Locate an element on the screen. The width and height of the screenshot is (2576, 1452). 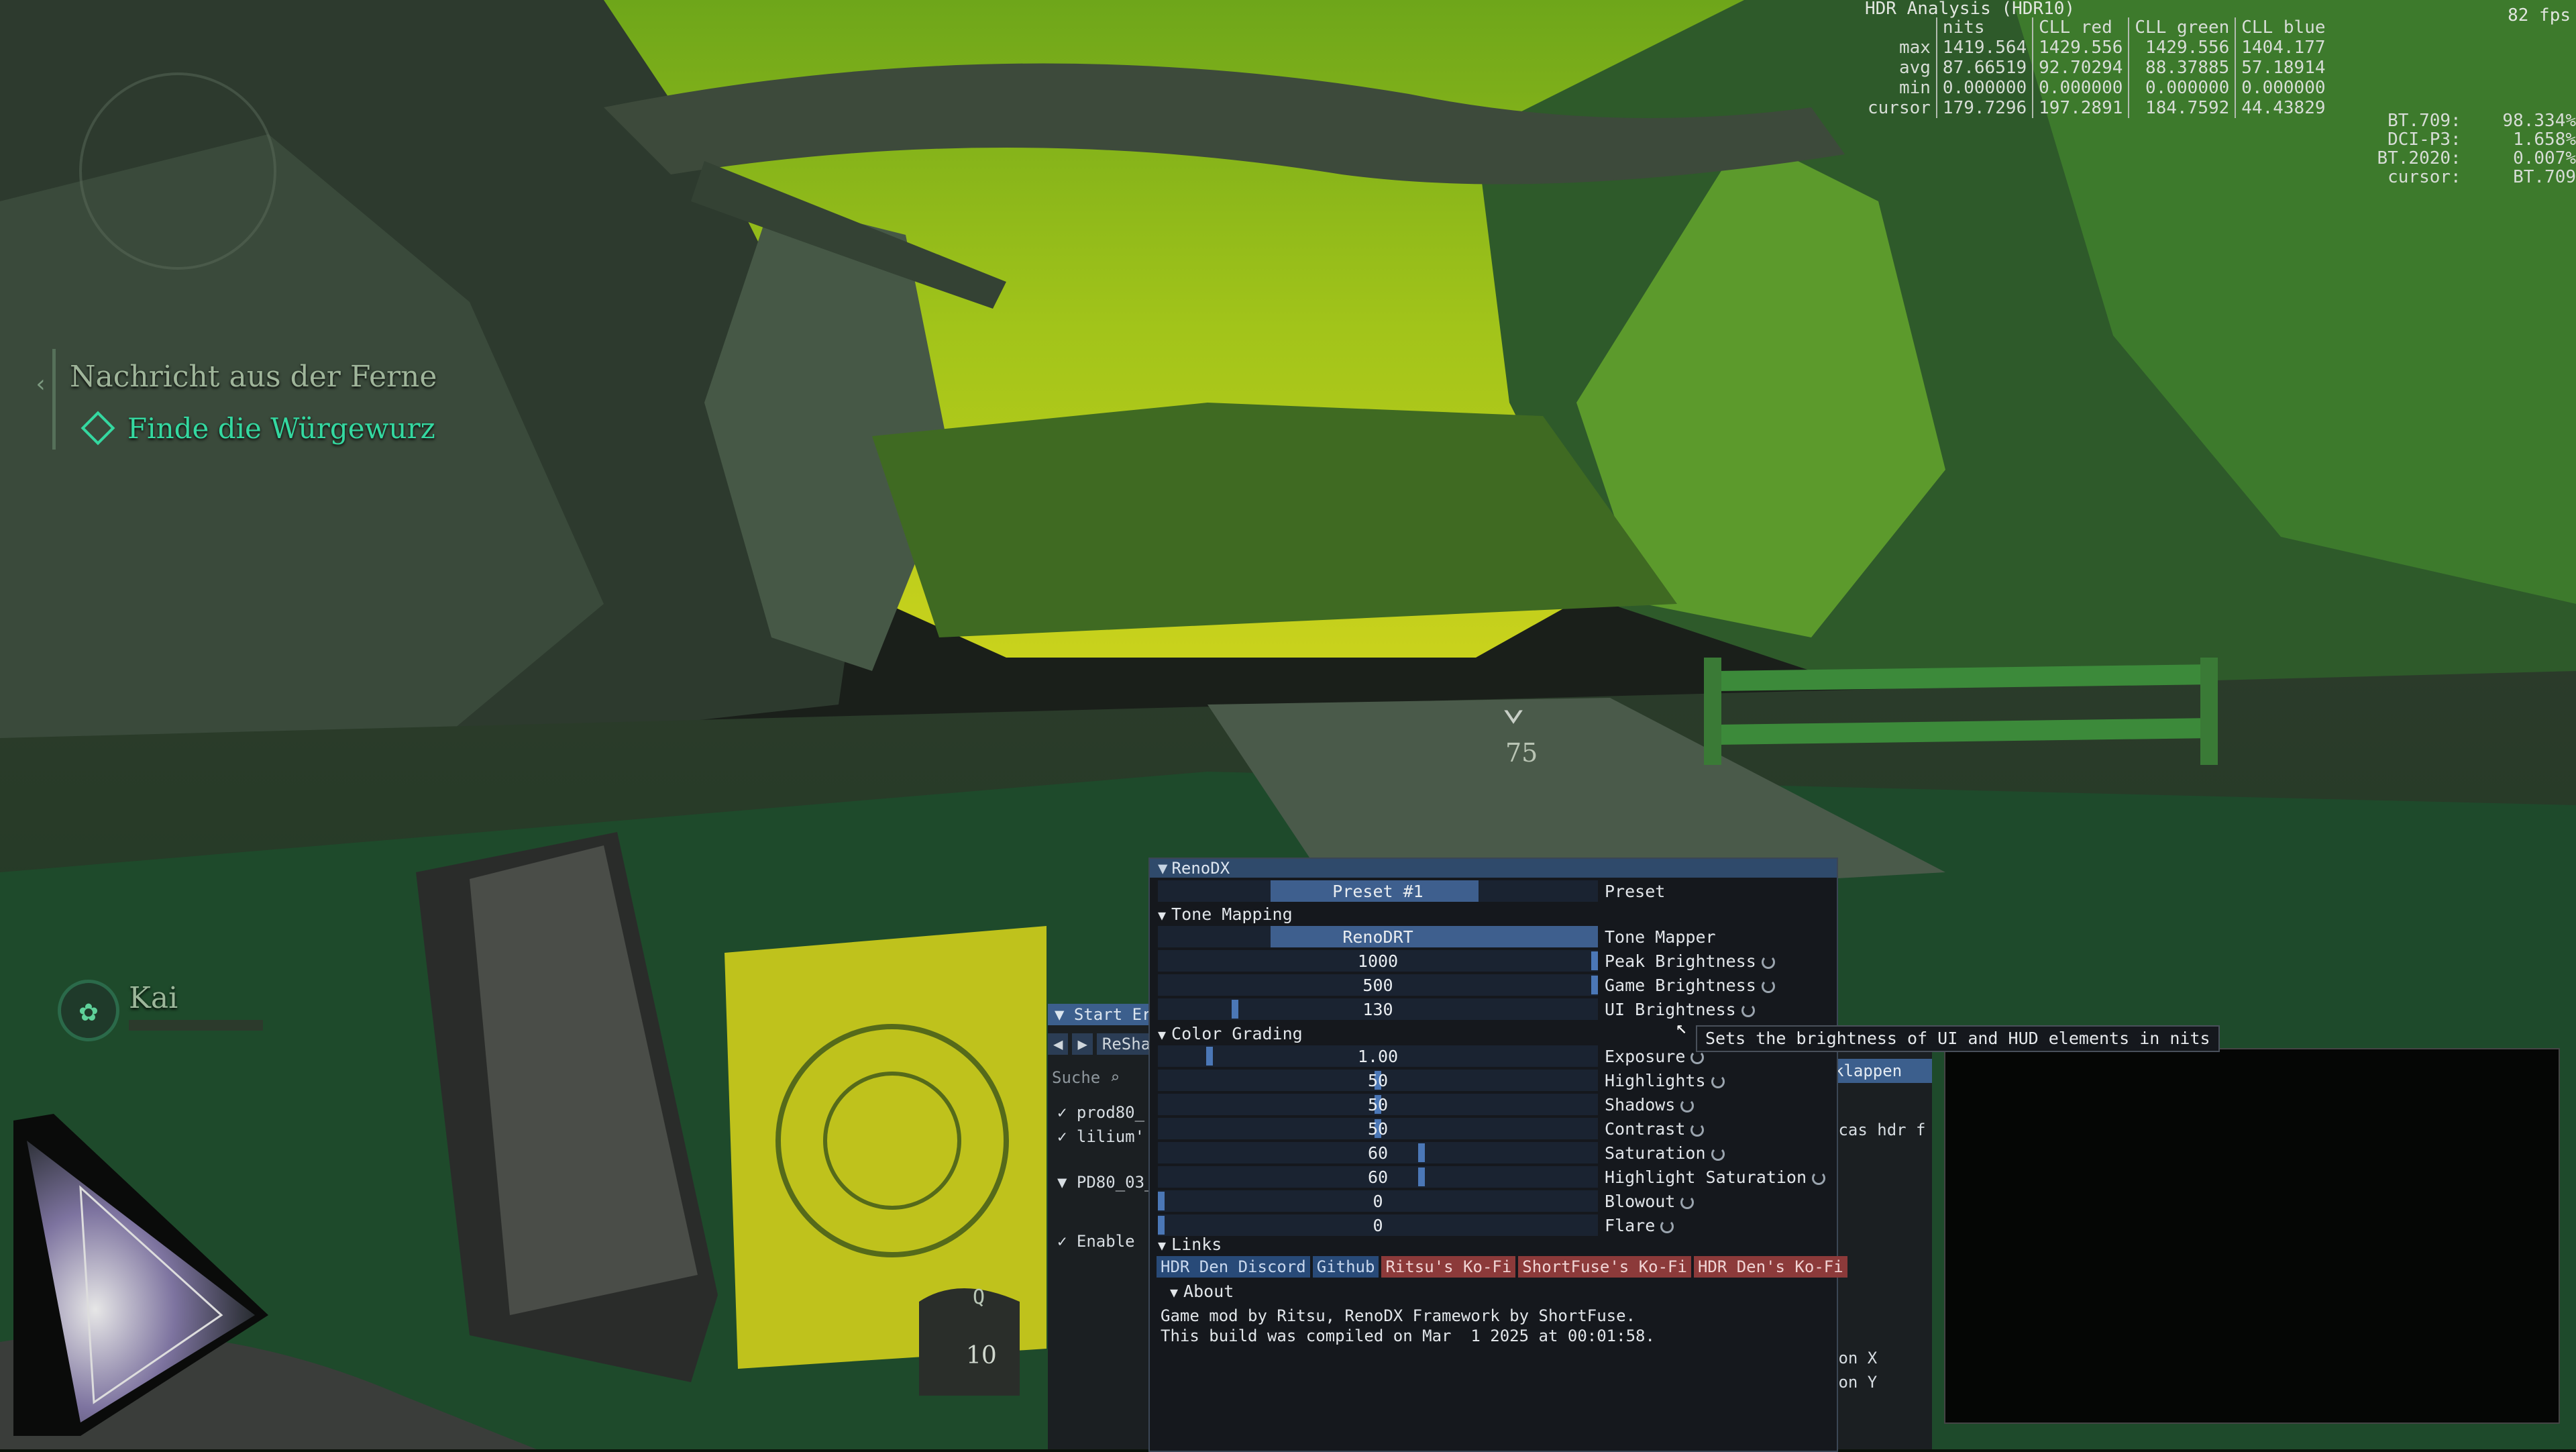
quest-title: Nachricht aus der Ferne is located at coordinates (253, 377).